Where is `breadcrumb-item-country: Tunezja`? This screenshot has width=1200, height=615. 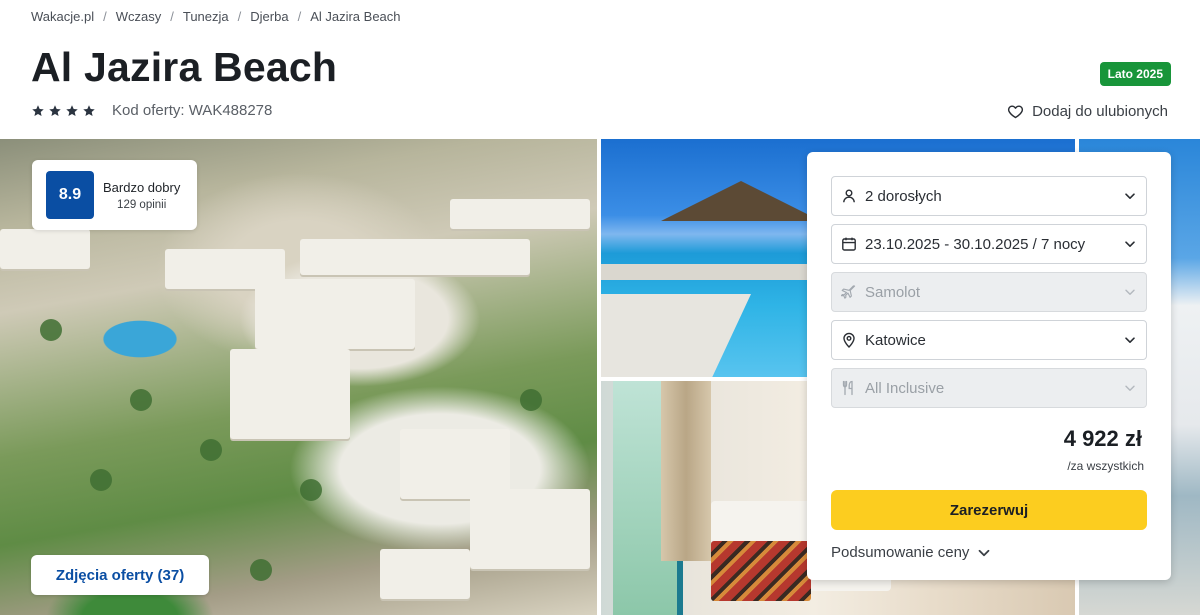 breadcrumb-item-country: Tunezja is located at coordinates (206, 16).